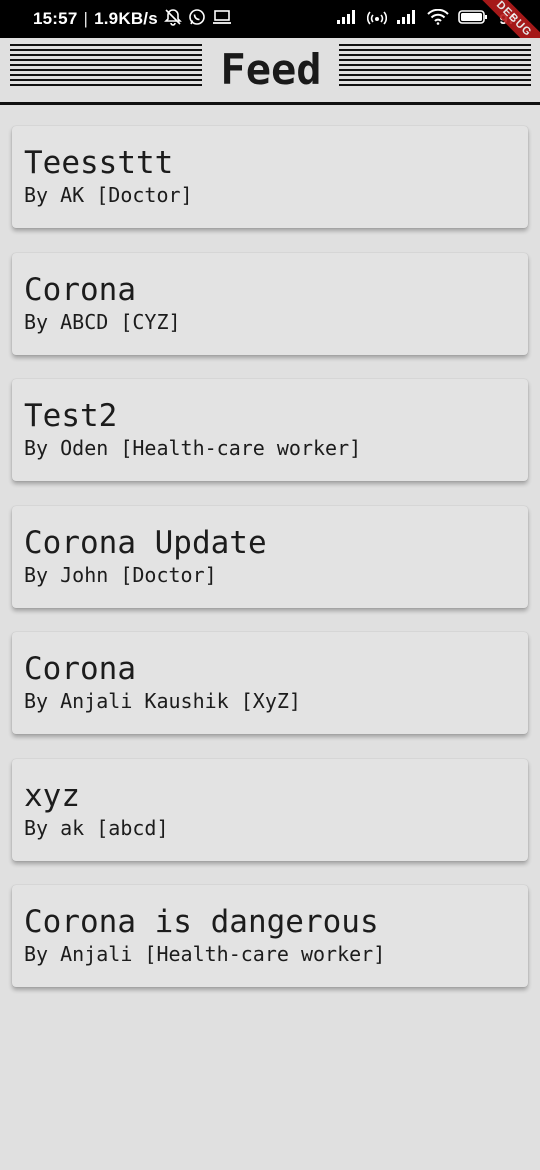  Describe the element at coordinates (473, 19) in the screenshot. I see `battery-icon` at that location.